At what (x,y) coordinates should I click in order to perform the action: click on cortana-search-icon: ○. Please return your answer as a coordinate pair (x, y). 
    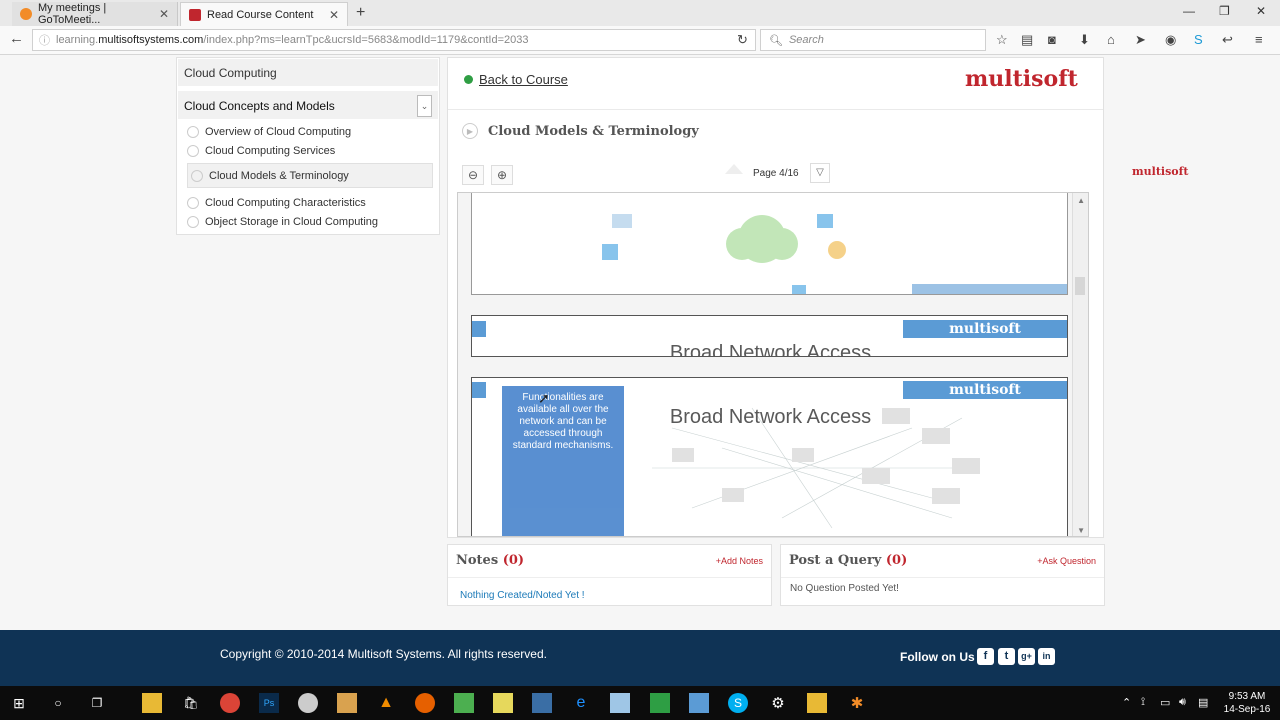
    Looking at the image, I should click on (58, 703).